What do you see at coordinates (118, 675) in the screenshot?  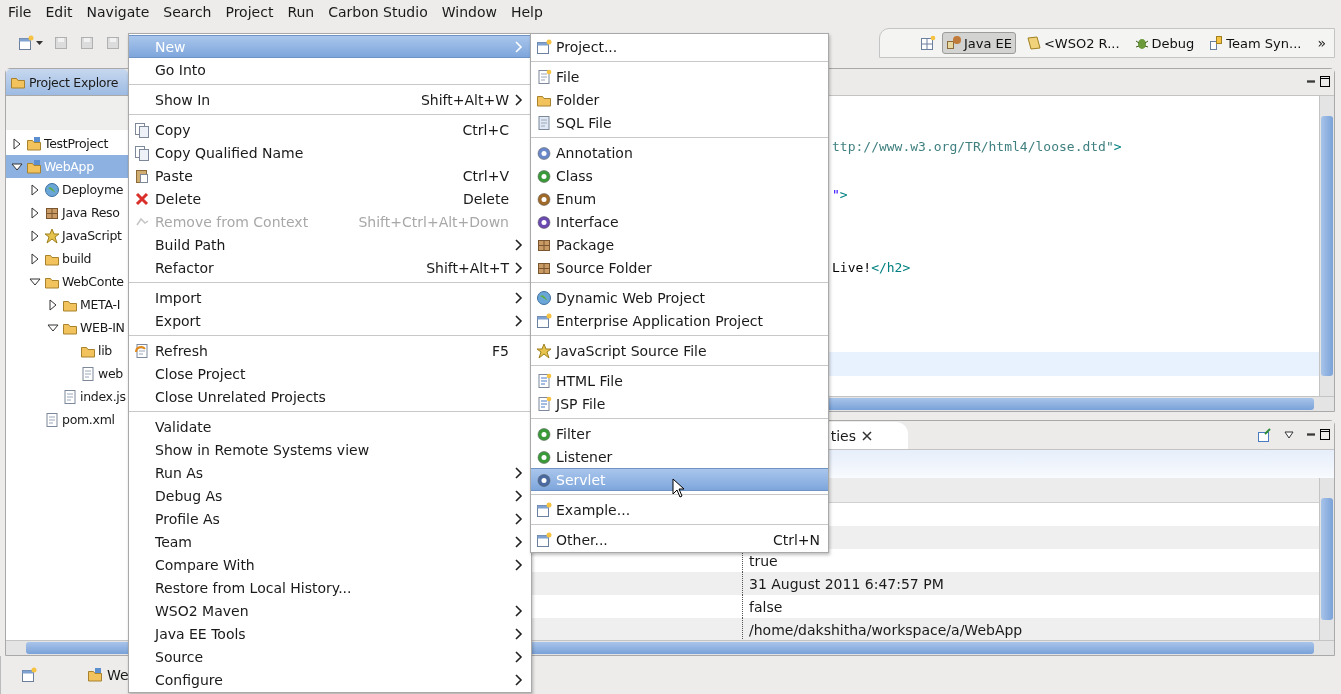 I see `status-text: We` at bounding box center [118, 675].